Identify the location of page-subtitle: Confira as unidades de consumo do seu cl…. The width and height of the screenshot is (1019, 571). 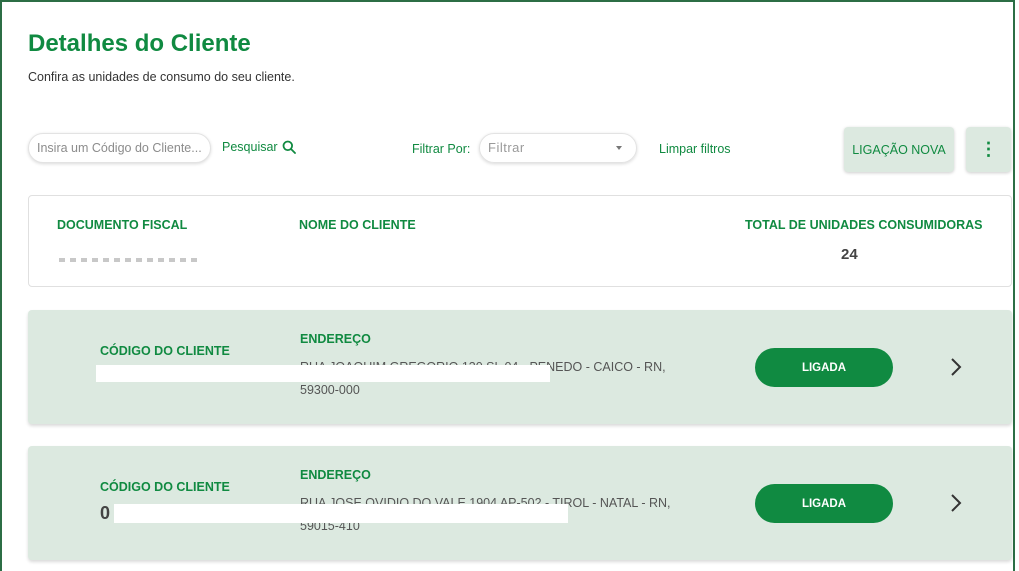
(161, 77).